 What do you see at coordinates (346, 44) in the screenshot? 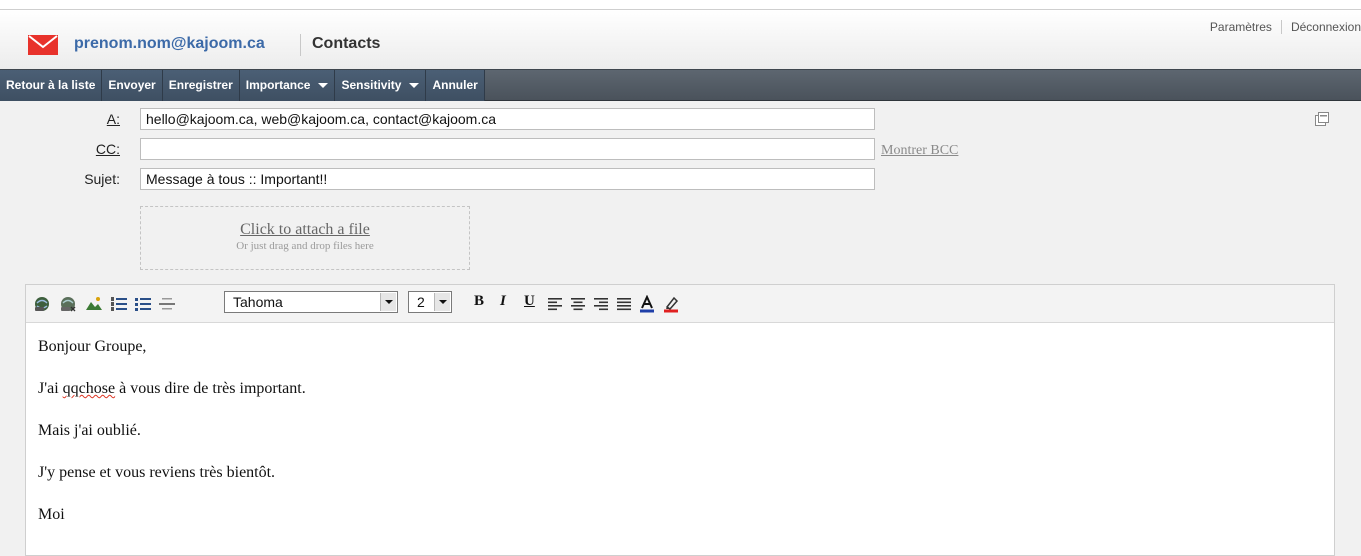
I see `section-title: Contacts` at bounding box center [346, 44].